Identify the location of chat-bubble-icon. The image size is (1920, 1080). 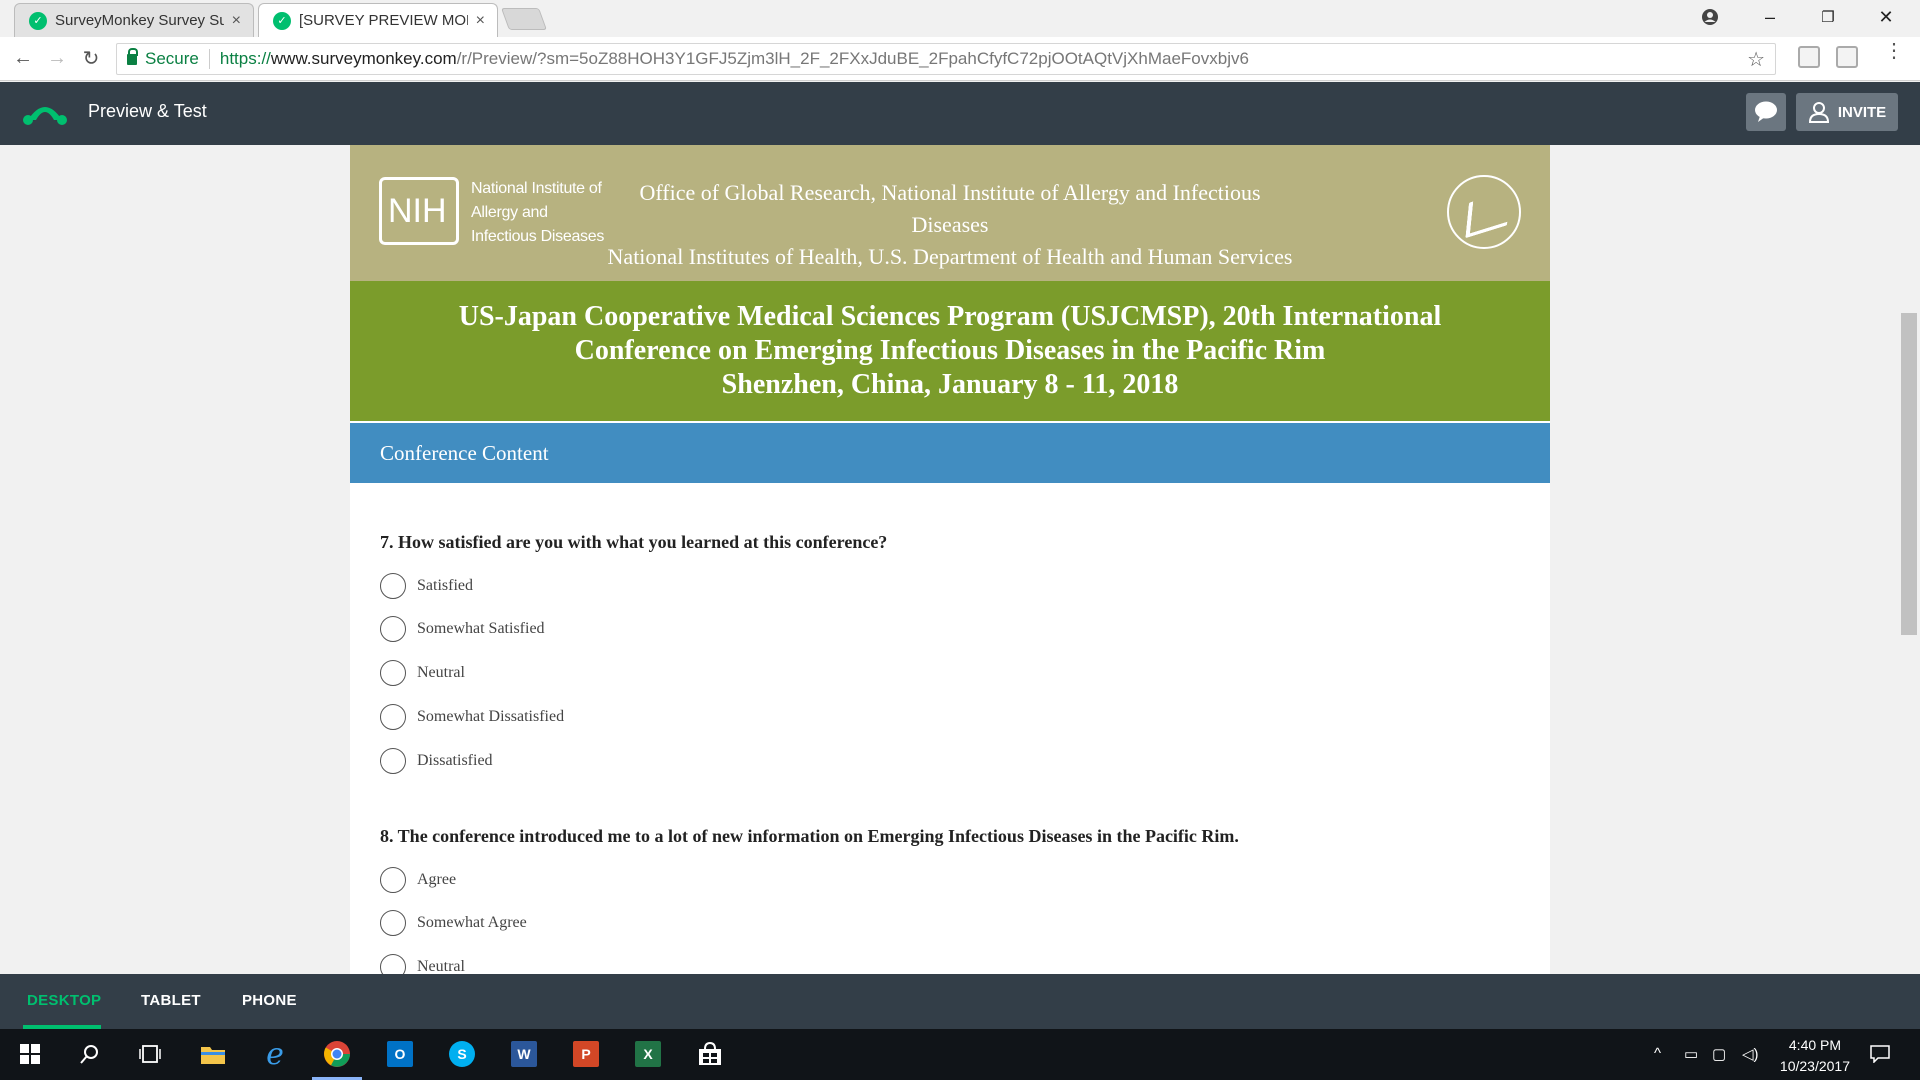
(1766, 111).